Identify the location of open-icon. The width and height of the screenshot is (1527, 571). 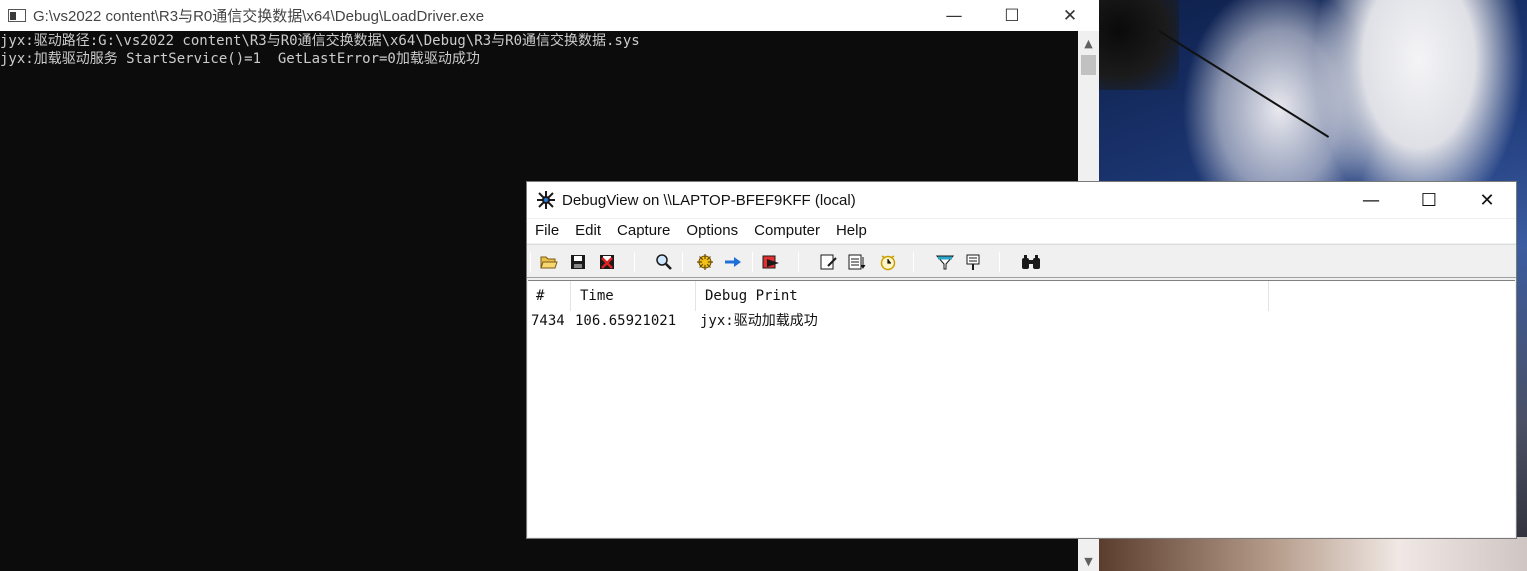
(549, 262).